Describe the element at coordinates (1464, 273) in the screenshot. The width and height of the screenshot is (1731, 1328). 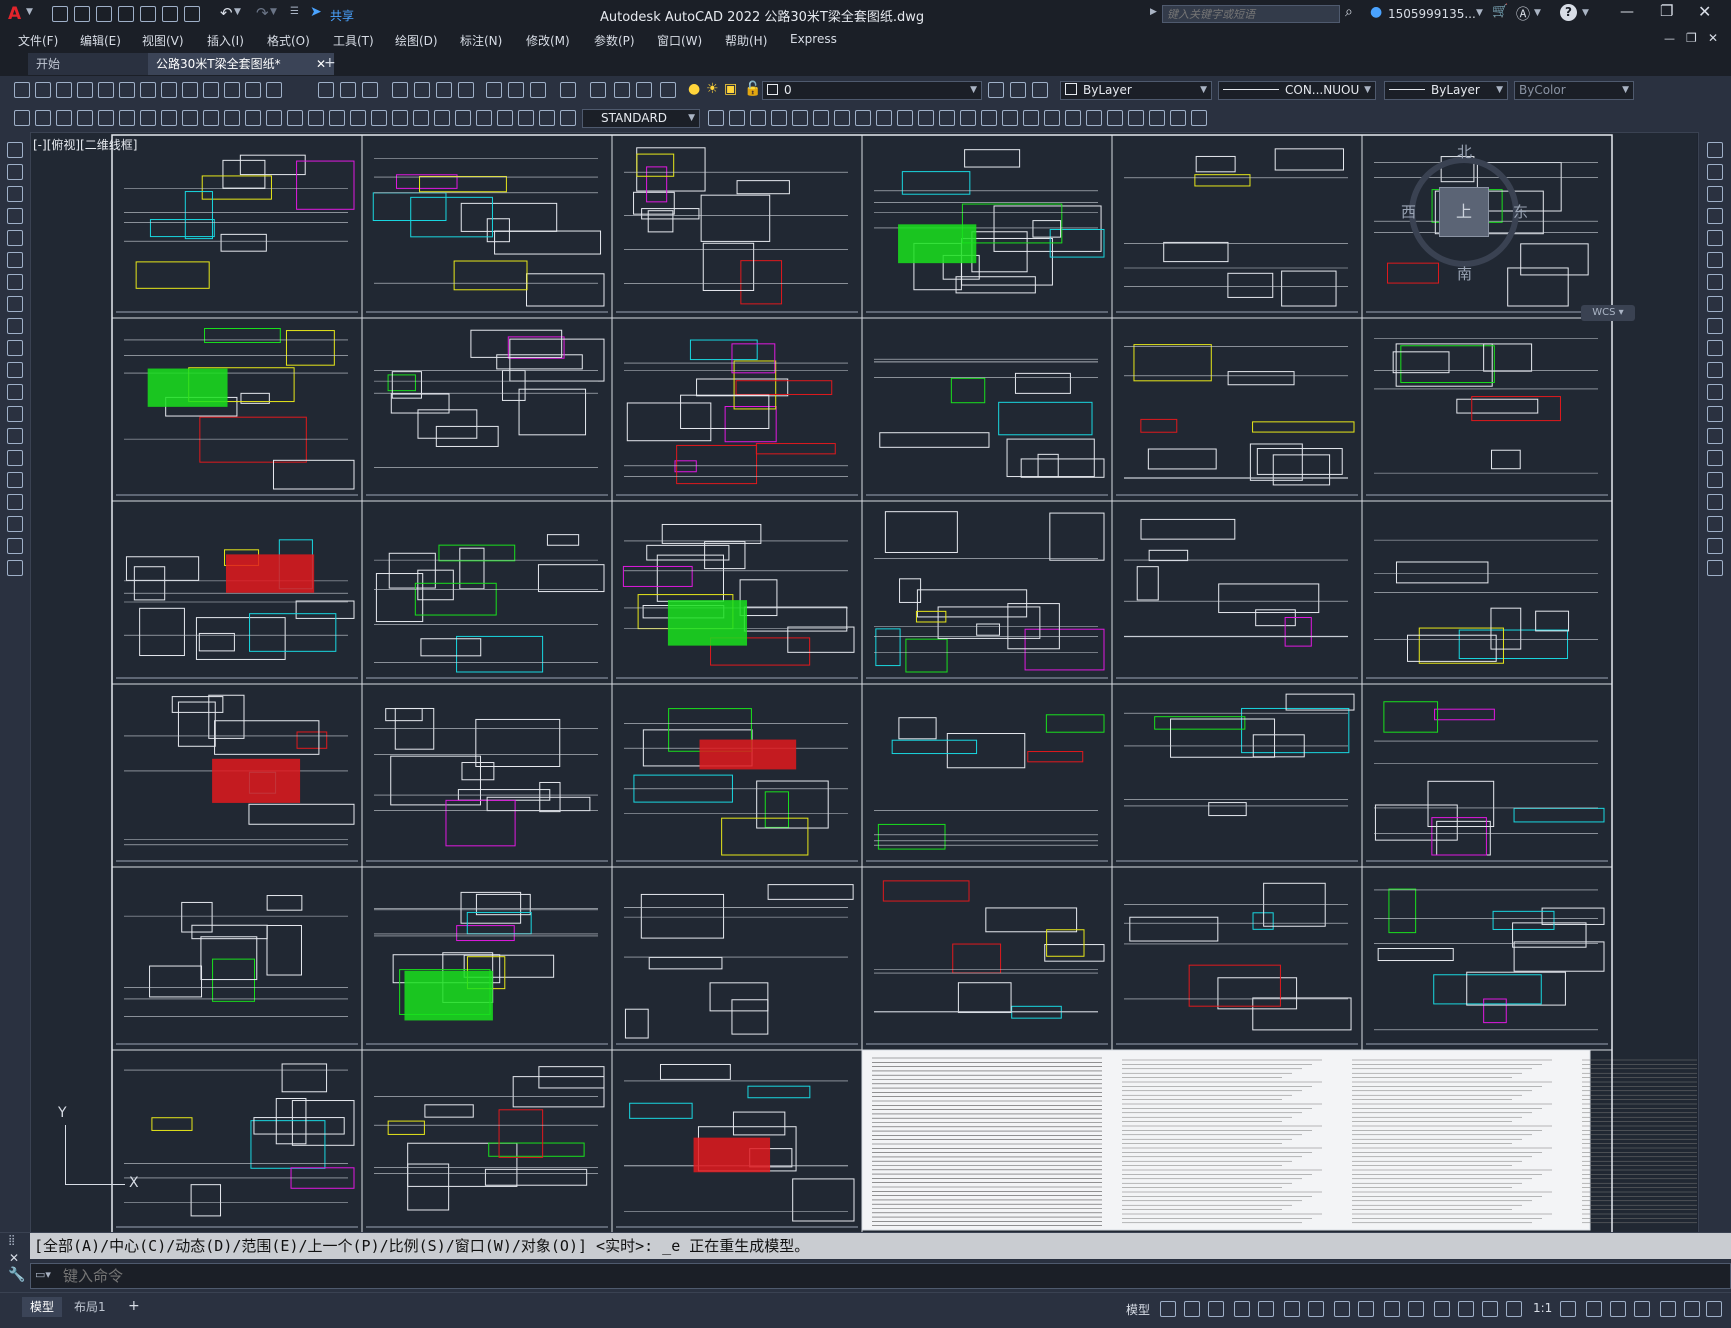
I see `compass-south: 南` at that location.